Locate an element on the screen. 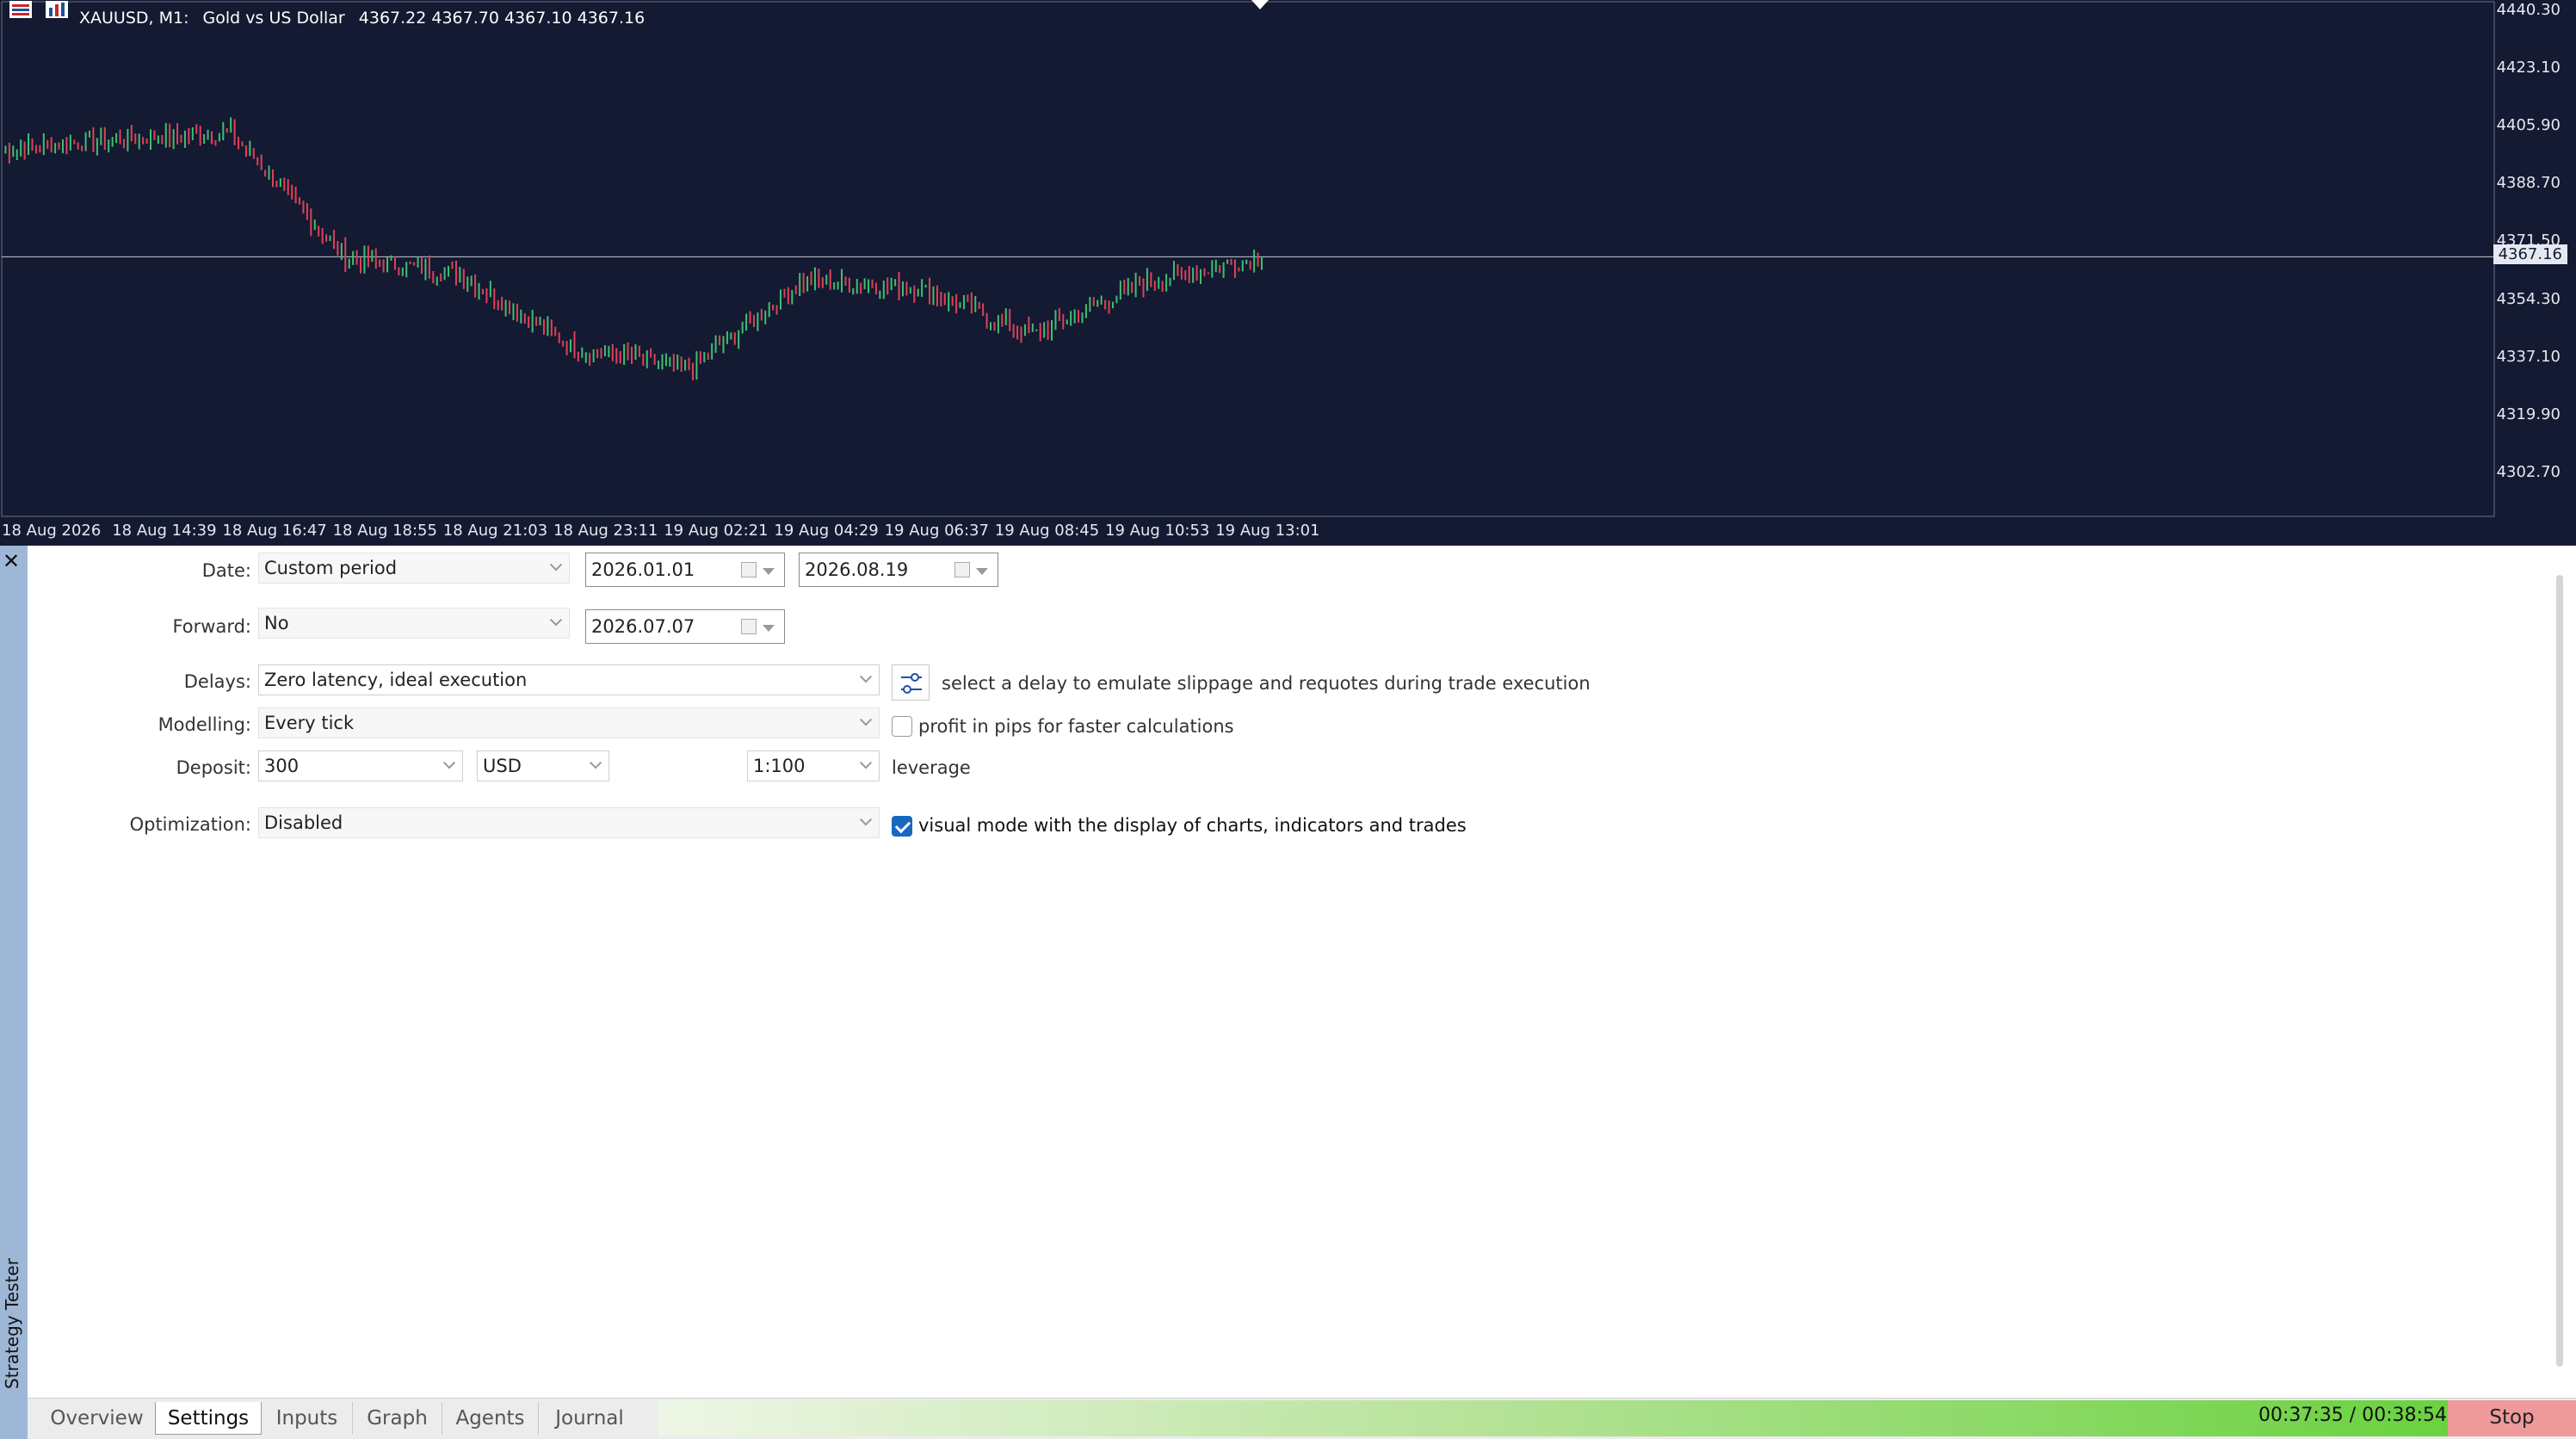 This screenshot has height=1439, width=2576. profit-in-pips-checkbox is located at coordinates (902, 727).